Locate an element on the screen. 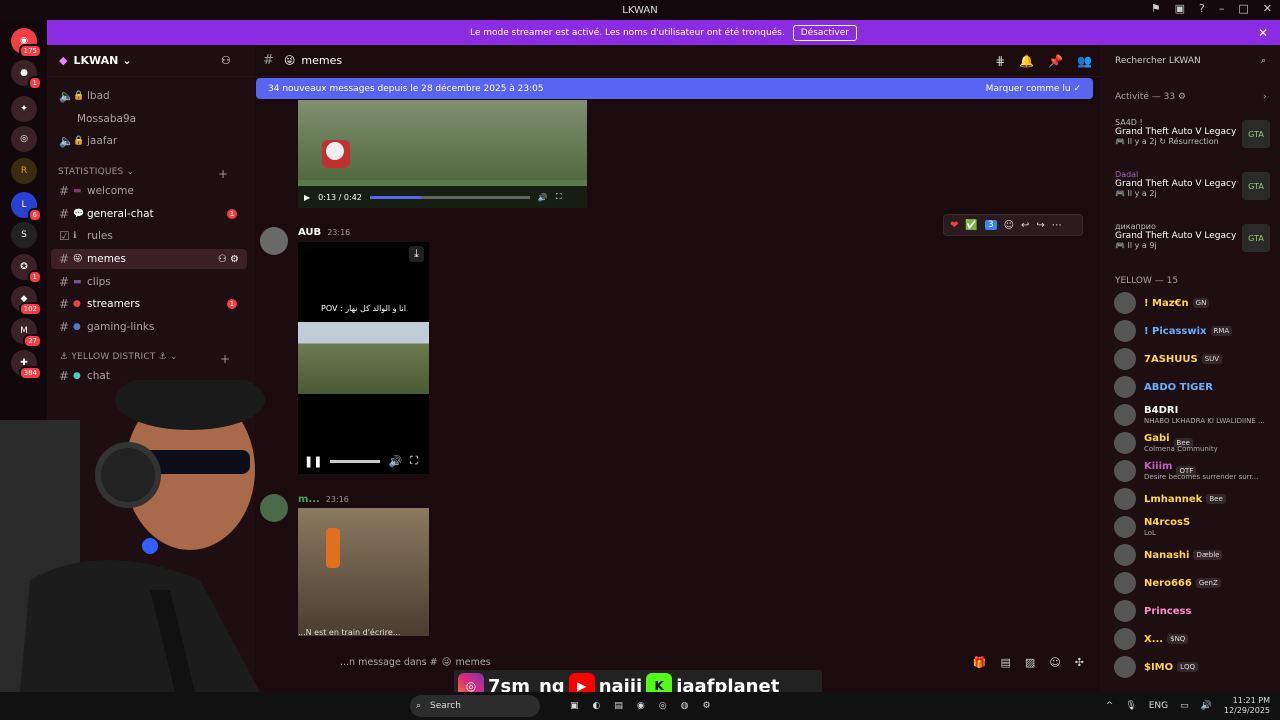 The image size is (1280, 720). server-icon: M 27 is located at coordinates (26, 333).